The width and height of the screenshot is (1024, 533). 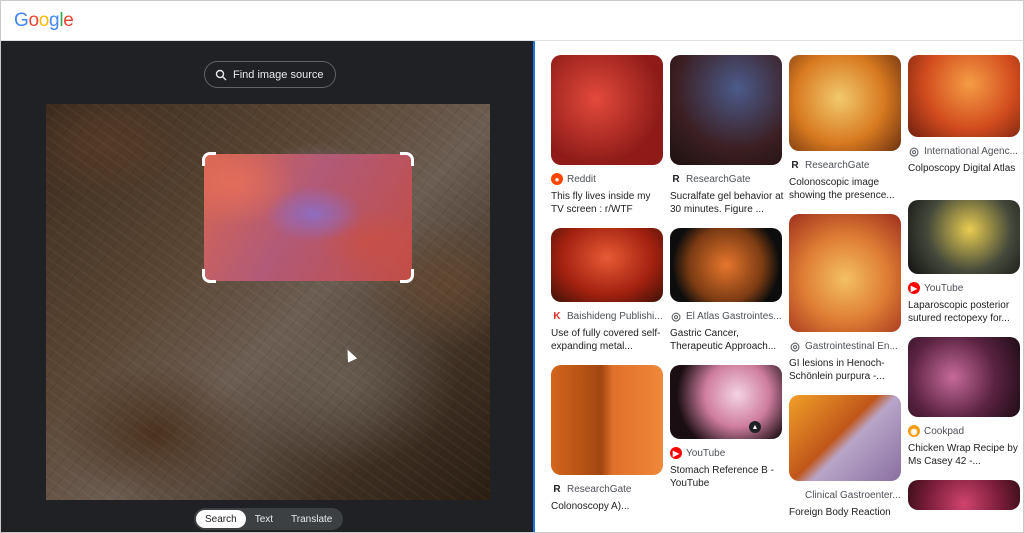 I want to click on video-play-icon: ▲, so click(x=755, y=427).